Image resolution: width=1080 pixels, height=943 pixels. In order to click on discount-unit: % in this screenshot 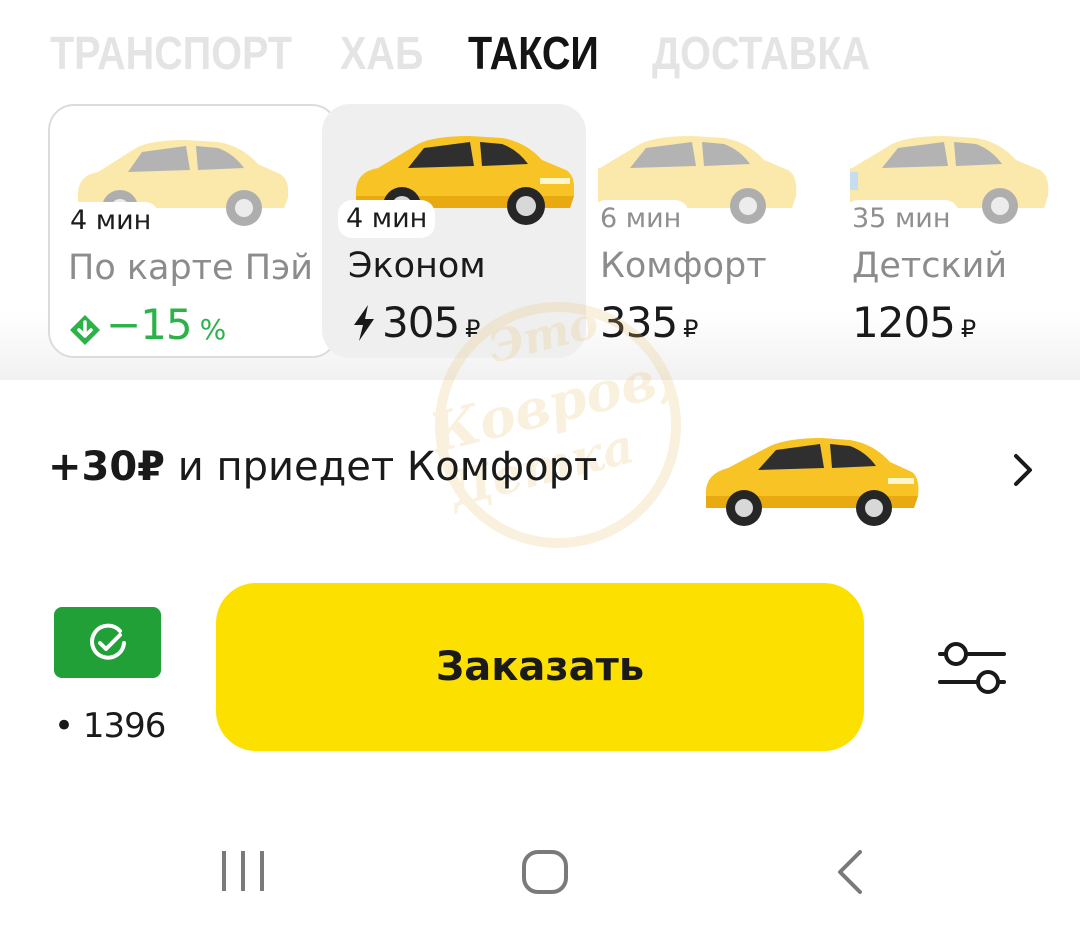, I will do `click(213, 329)`.